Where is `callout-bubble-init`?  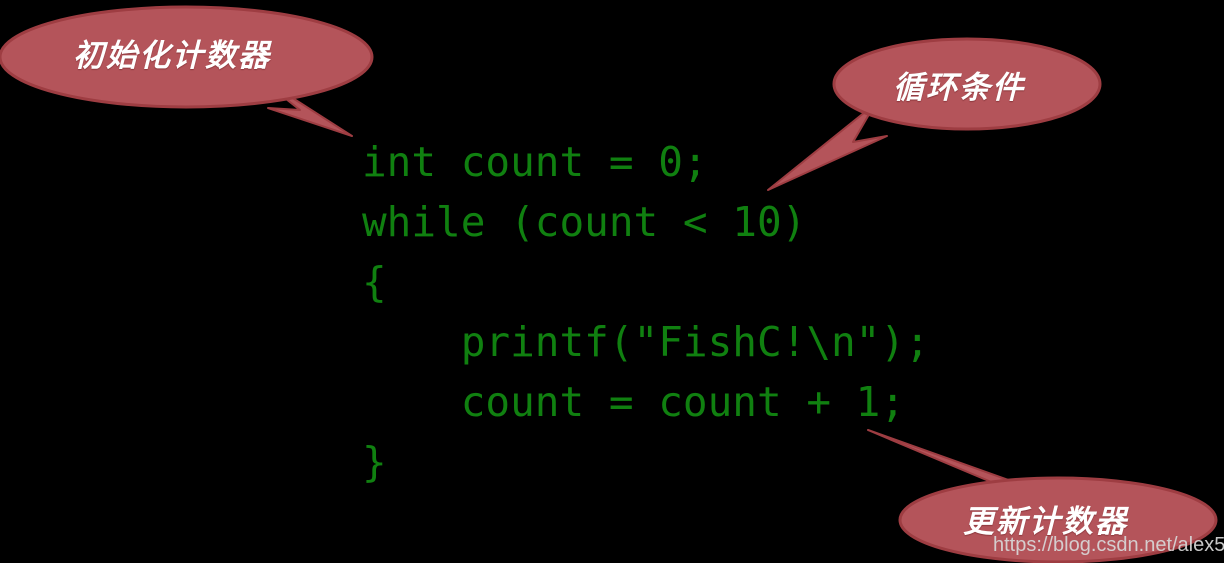 callout-bubble-init is located at coordinates (200, 75).